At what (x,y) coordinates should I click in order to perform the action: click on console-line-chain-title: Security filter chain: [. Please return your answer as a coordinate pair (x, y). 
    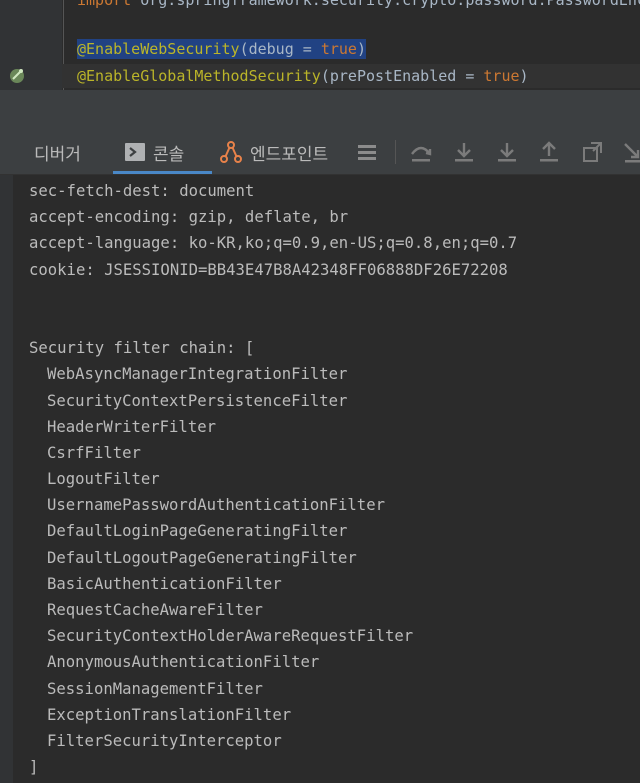
    Looking at the image, I should click on (142, 348).